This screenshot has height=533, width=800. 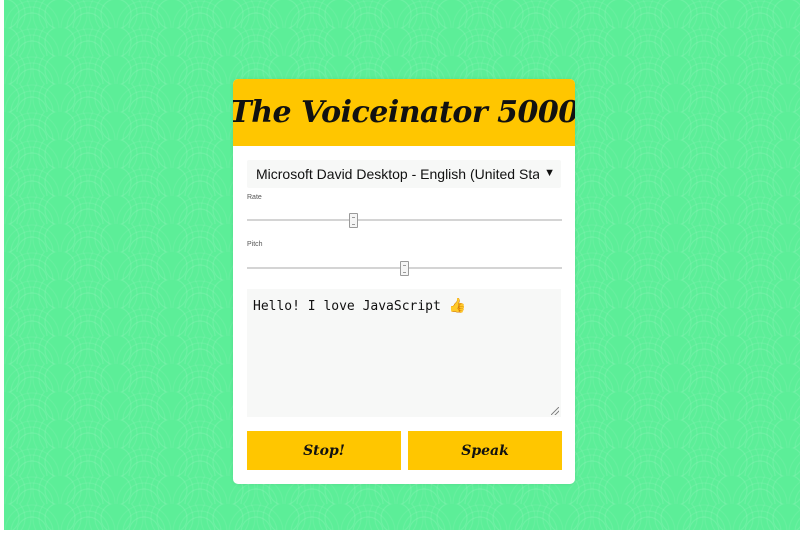 I want to click on pitch-slider, so click(x=404, y=268).